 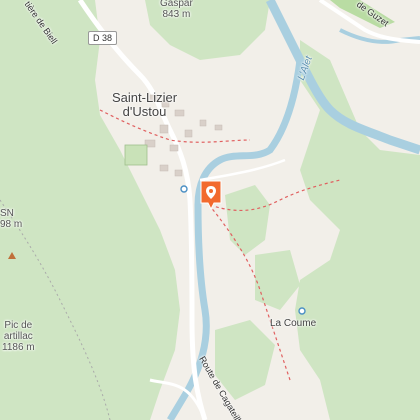 I want to click on hamlet-label: La Coume, so click(x=293, y=323).